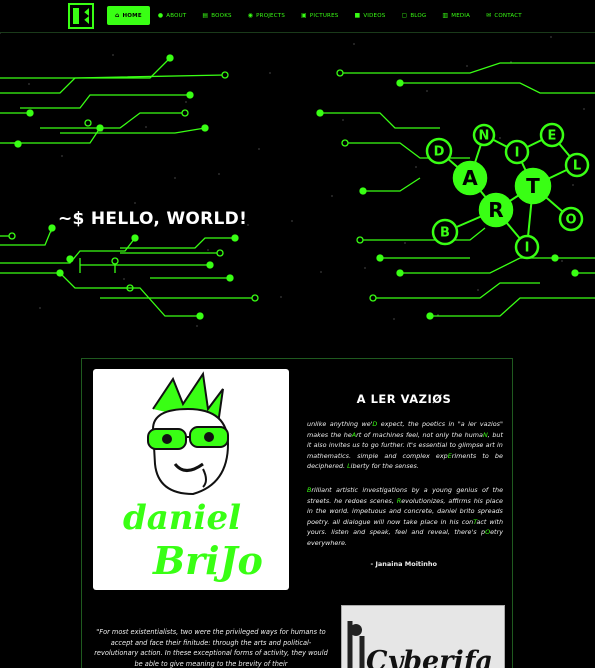 This screenshot has width=595, height=668. Describe the element at coordinates (533, 186) in the screenshot. I see `letter-node-label: T` at that location.